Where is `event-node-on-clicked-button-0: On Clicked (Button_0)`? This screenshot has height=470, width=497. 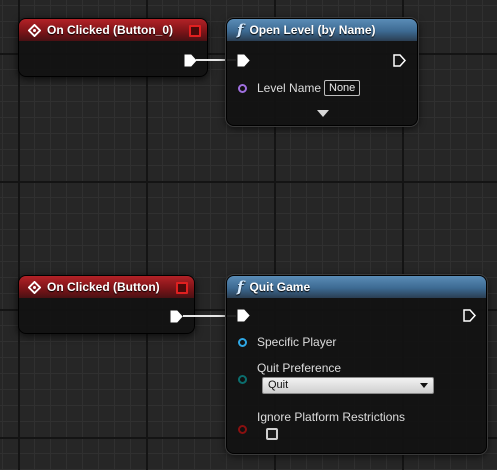
event-node-on-clicked-button-0: On Clicked (Button_0) is located at coordinates (113, 47).